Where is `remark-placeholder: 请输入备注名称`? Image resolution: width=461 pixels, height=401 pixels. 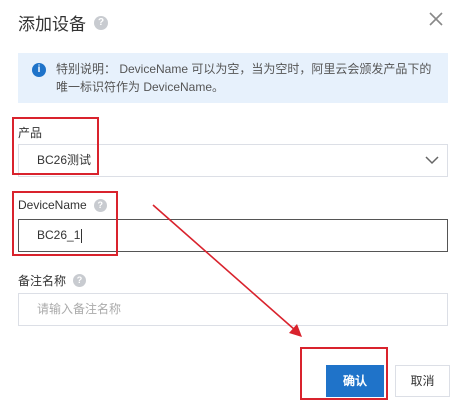
remark-placeholder: 请输入备注名称 is located at coordinates (79, 309).